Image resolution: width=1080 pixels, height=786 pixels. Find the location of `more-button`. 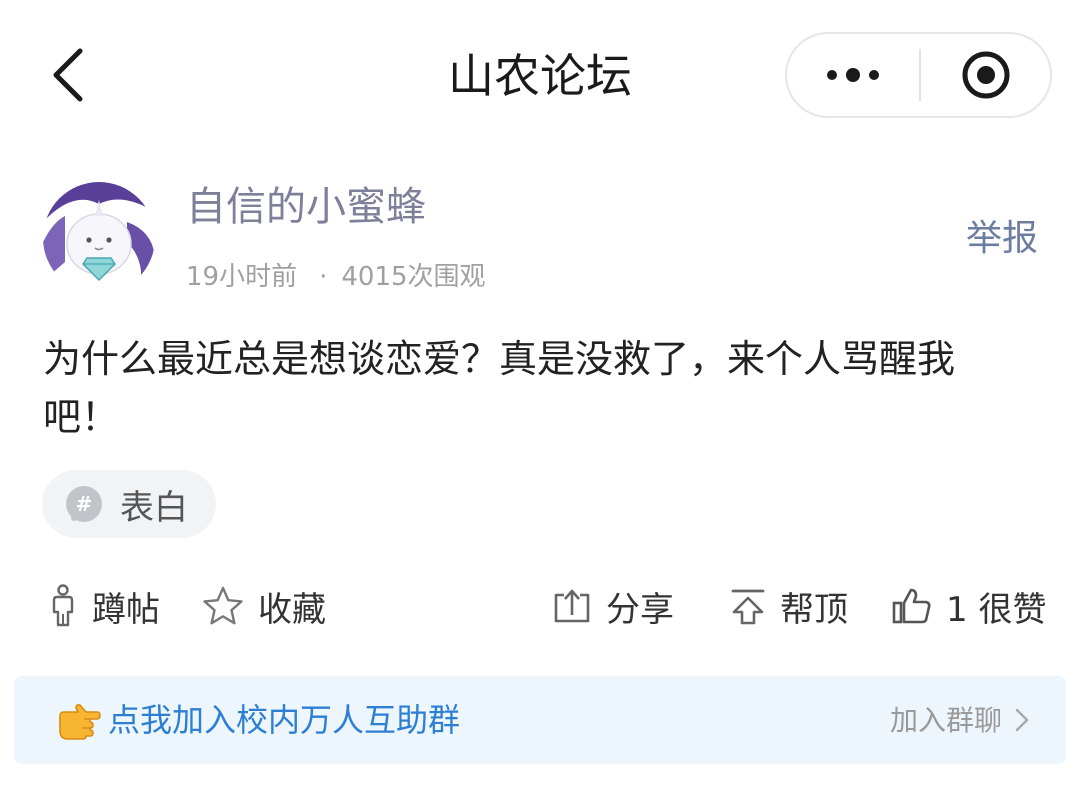

more-button is located at coordinates (853, 75).